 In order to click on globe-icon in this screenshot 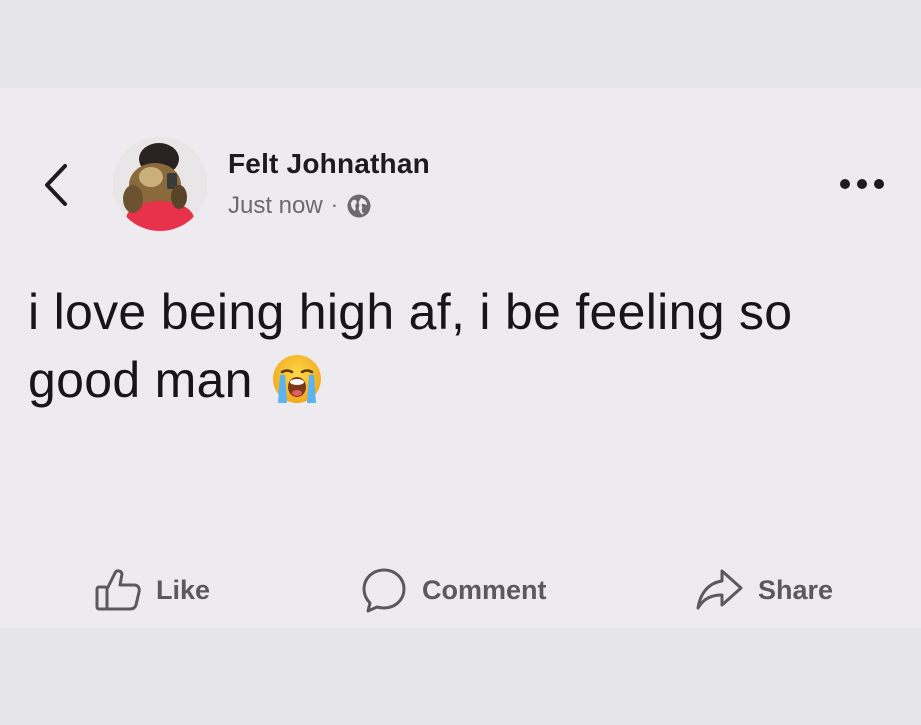, I will do `click(359, 206)`.